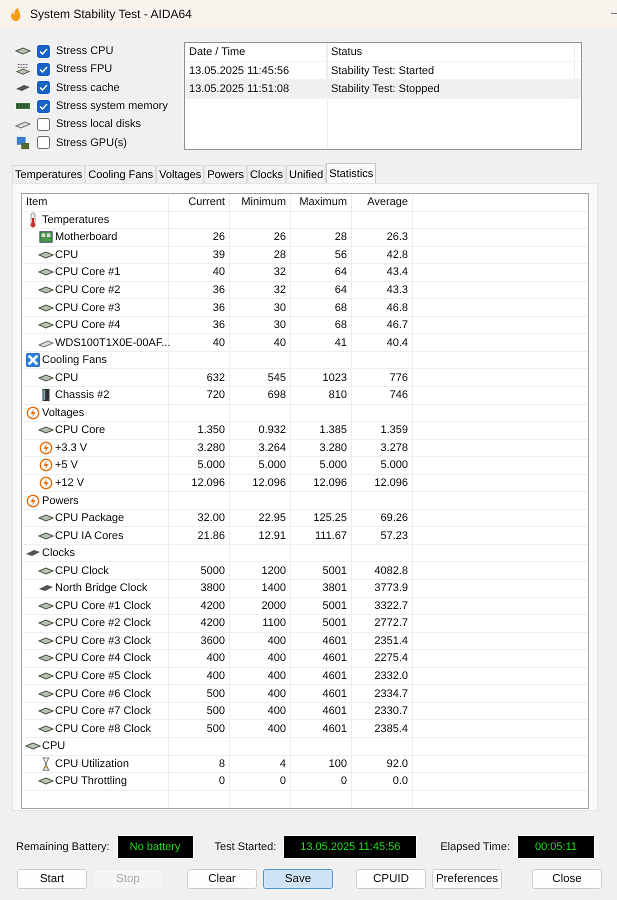 The height and width of the screenshot is (900, 617). Describe the element at coordinates (266, 174) in the screenshot. I see `tab: Clocks` at that location.